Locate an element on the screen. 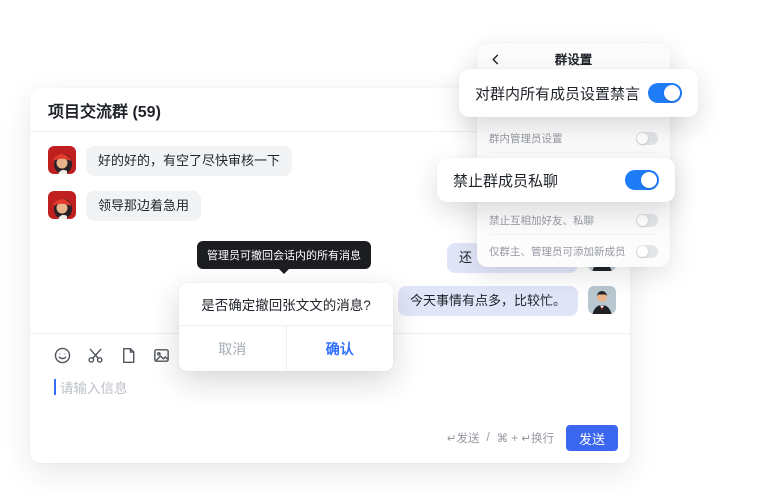 This screenshot has width=768, height=500. settings-row: 群内管理员设置 is located at coordinates (573, 139).